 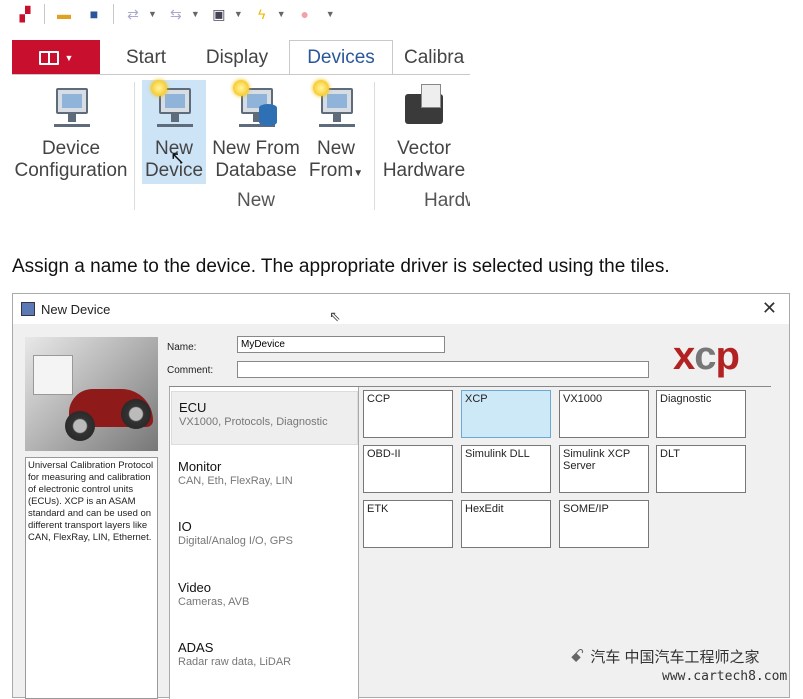 What do you see at coordinates (200, 466) in the screenshot?
I see `category-title: Monitor` at bounding box center [200, 466].